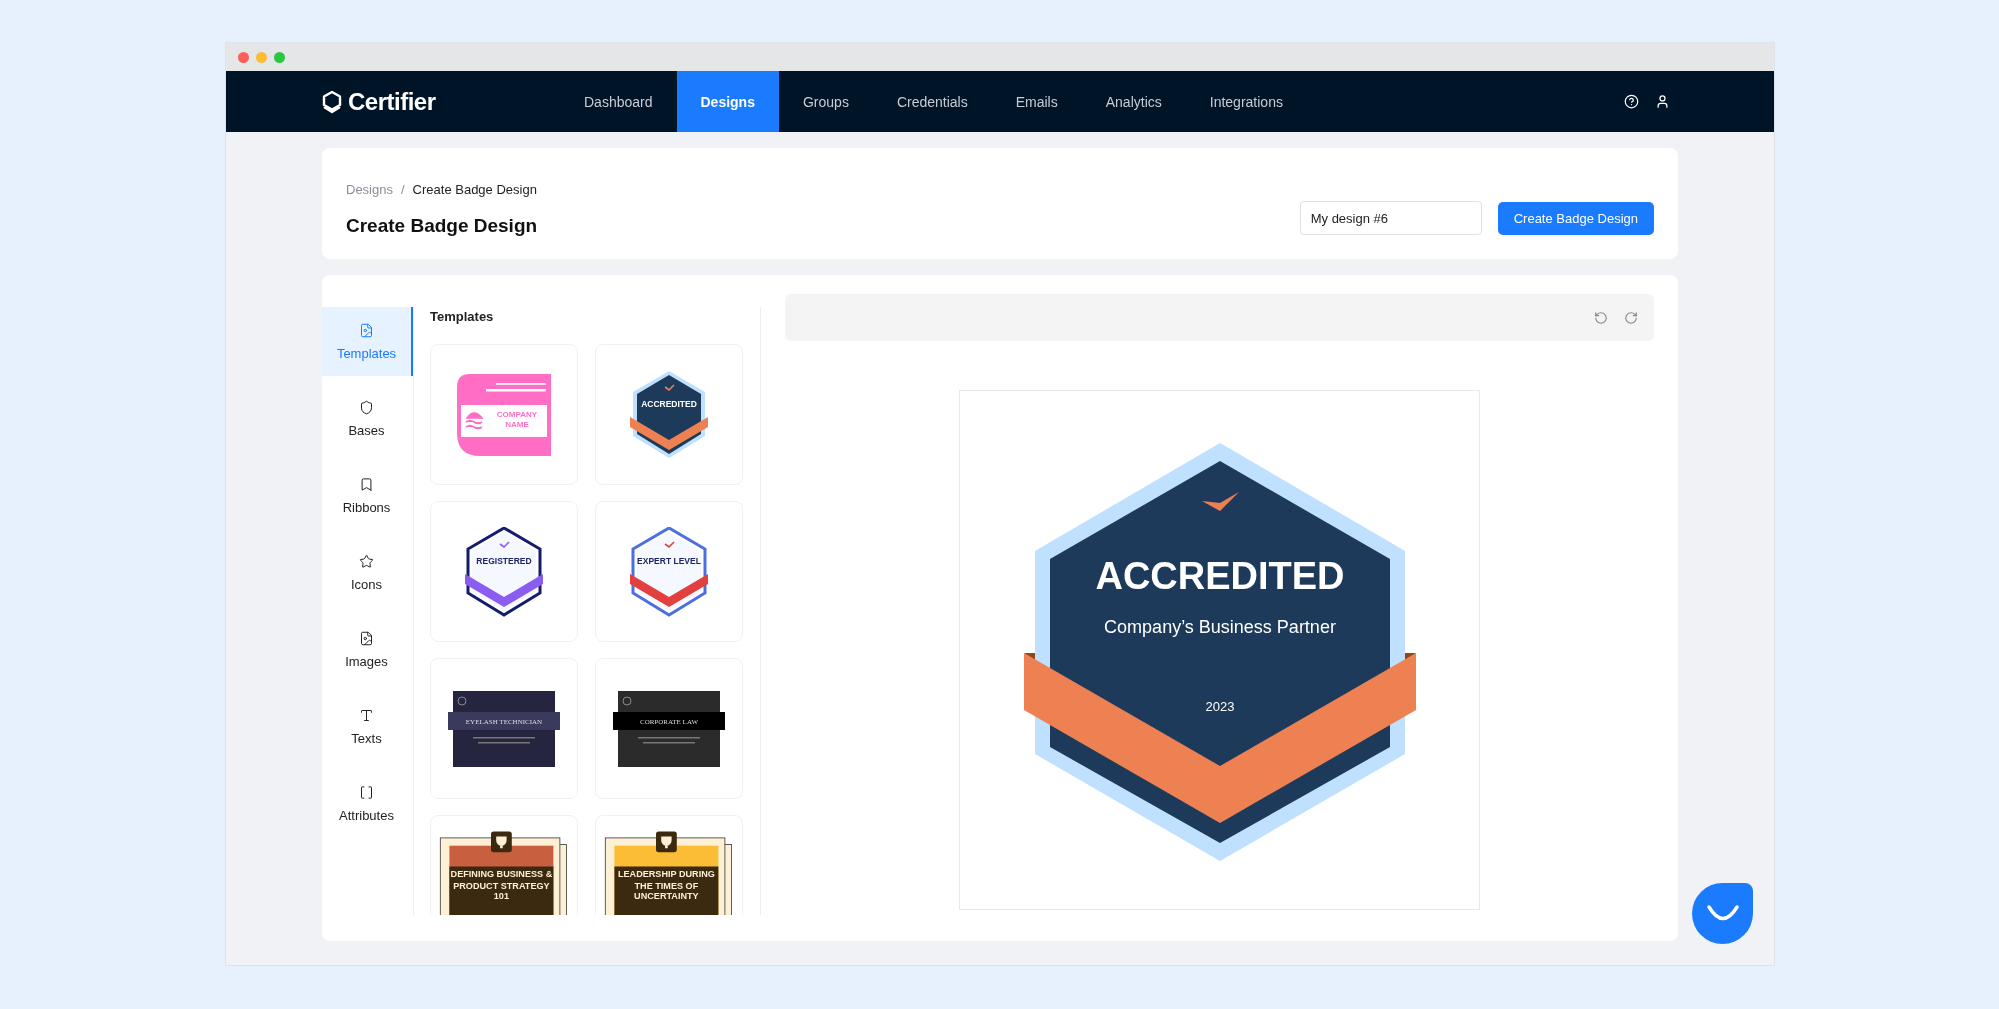 The height and width of the screenshot is (1009, 1999). I want to click on template-card: ACCREDITED, so click(669, 414).